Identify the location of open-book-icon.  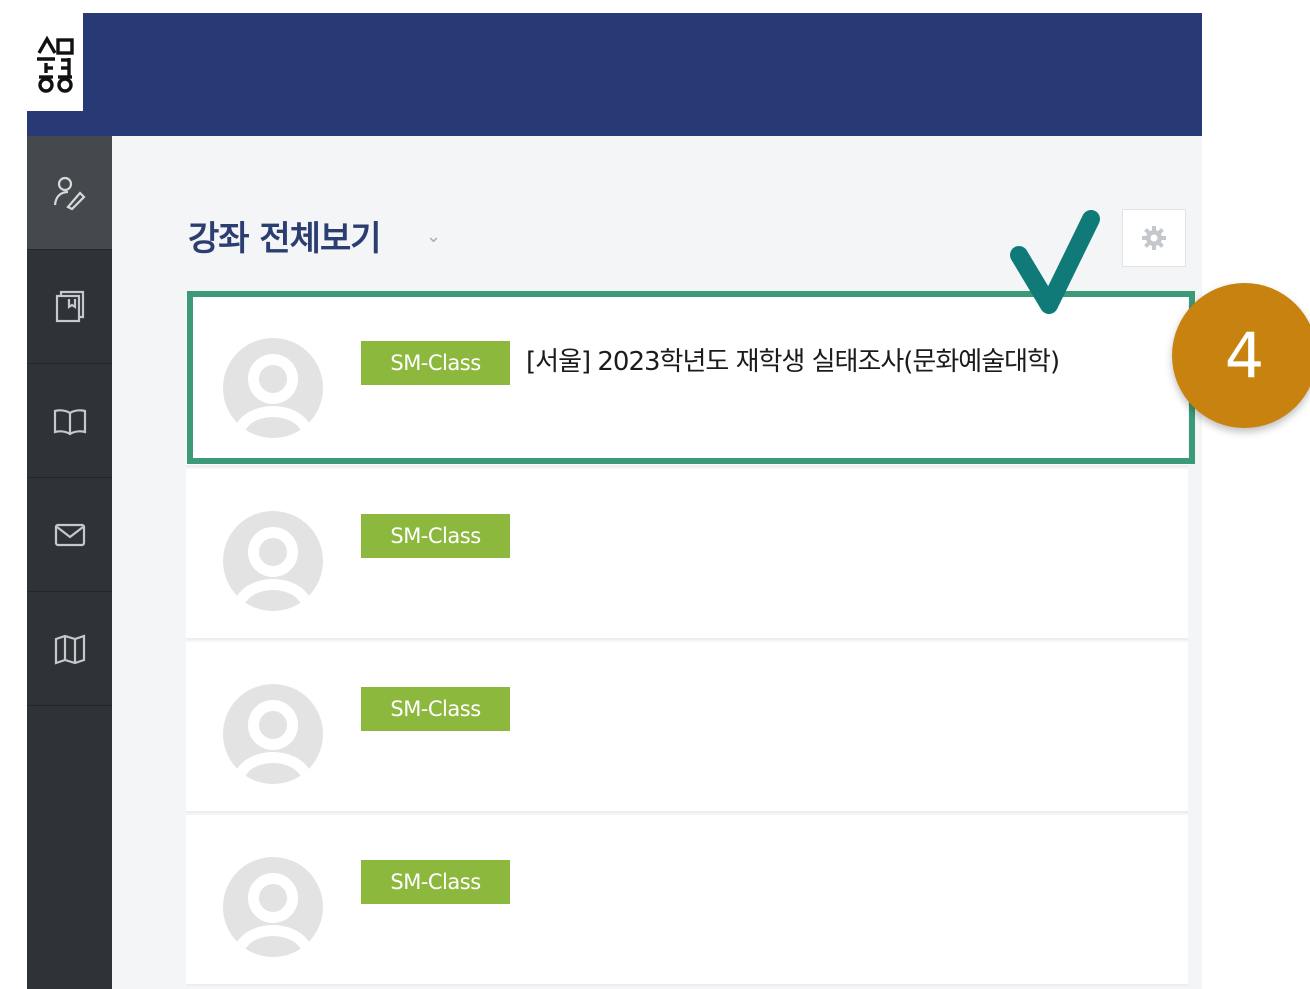
(69, 421).